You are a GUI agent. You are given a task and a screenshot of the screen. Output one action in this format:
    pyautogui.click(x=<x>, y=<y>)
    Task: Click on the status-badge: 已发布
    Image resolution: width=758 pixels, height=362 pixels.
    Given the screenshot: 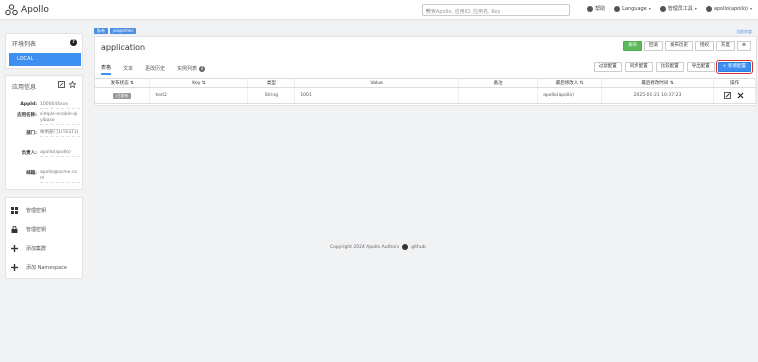 What is the action you would take?
    pyautogui.click(x=122, y=95)
    